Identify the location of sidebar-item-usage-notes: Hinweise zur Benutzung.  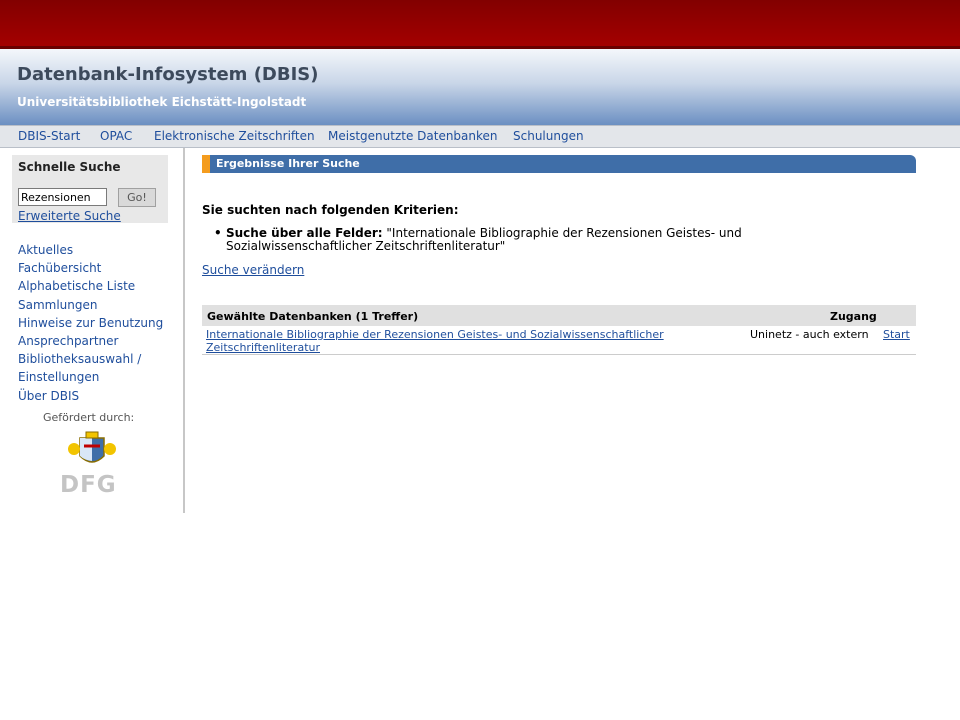
(98, 323).